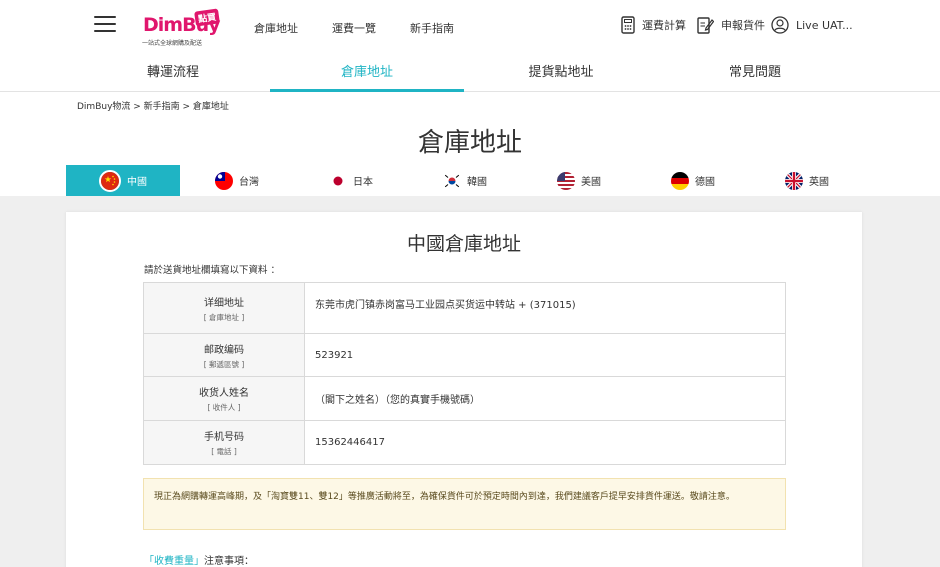 The image size is (940, 567). I want to click on address-value: 东莞市虎门镇赤岗富马工业园点买货运中转站 + (371015), so click(545, 308).